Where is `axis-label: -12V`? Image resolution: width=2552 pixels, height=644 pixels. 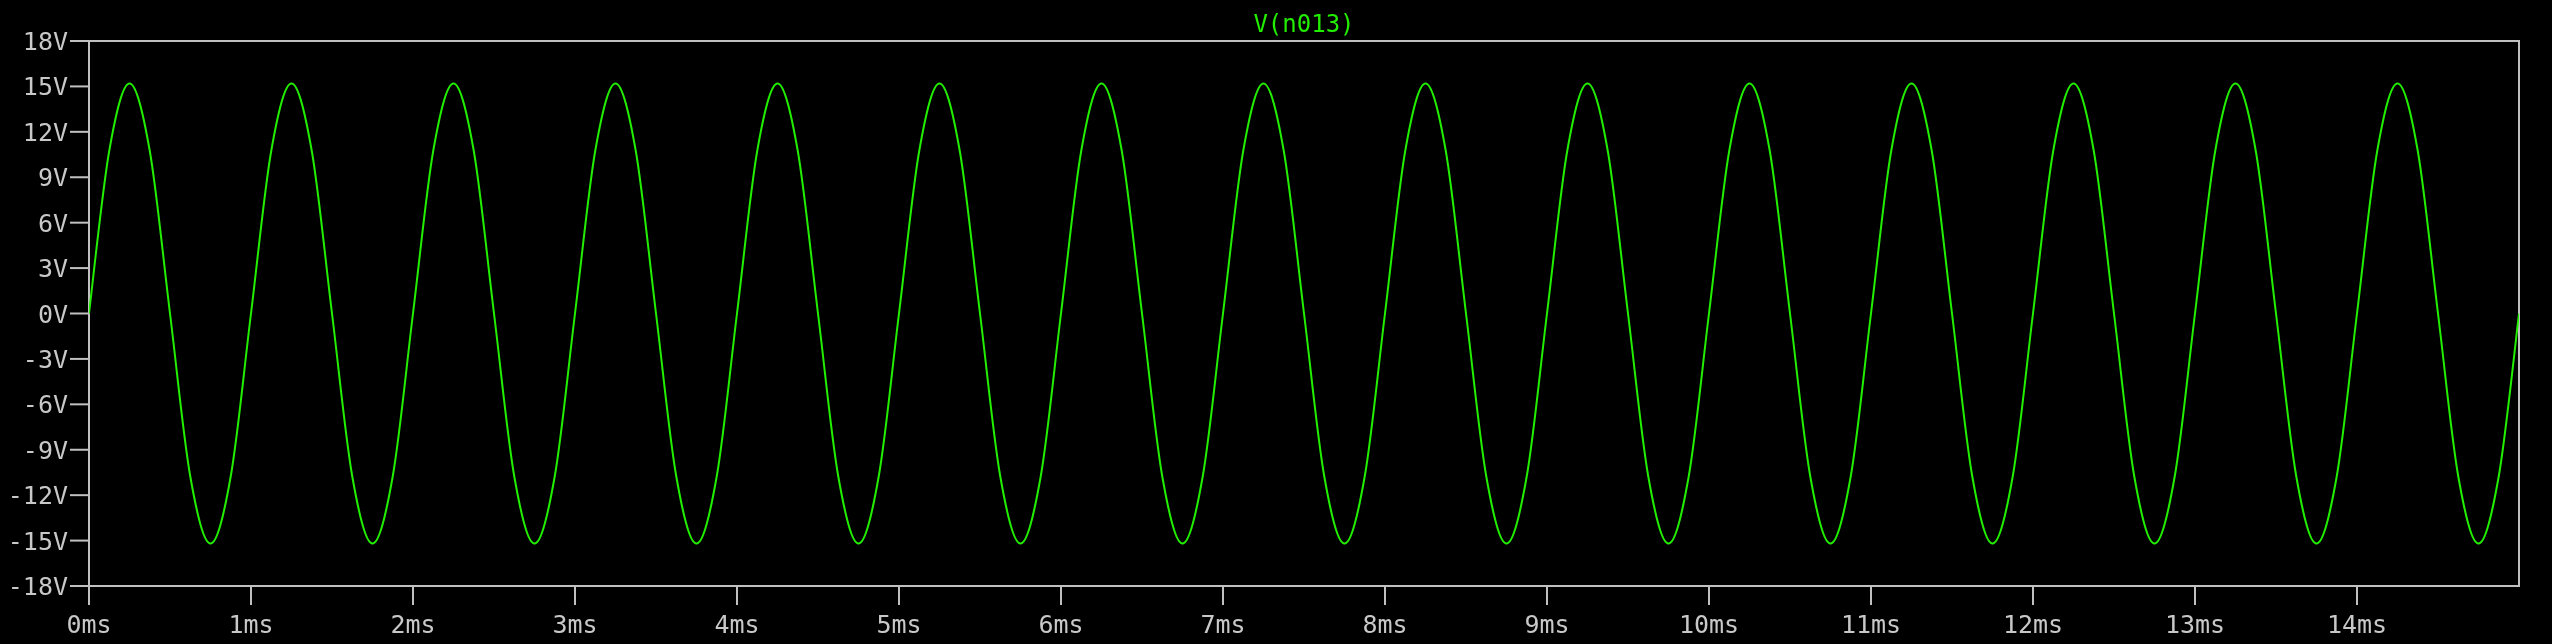 axis-label: -12V is located at coordinates (37, 496).